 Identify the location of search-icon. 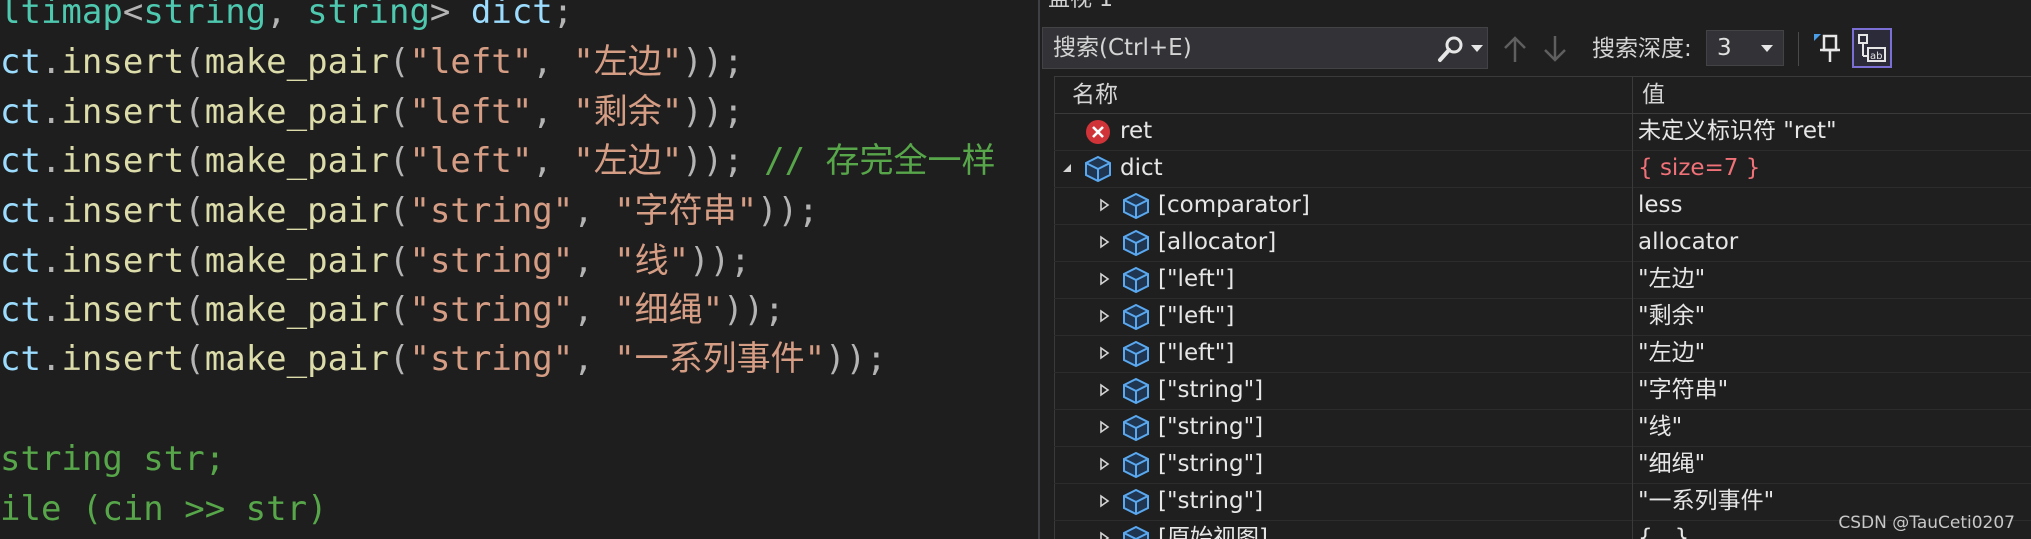
(1450, 49).